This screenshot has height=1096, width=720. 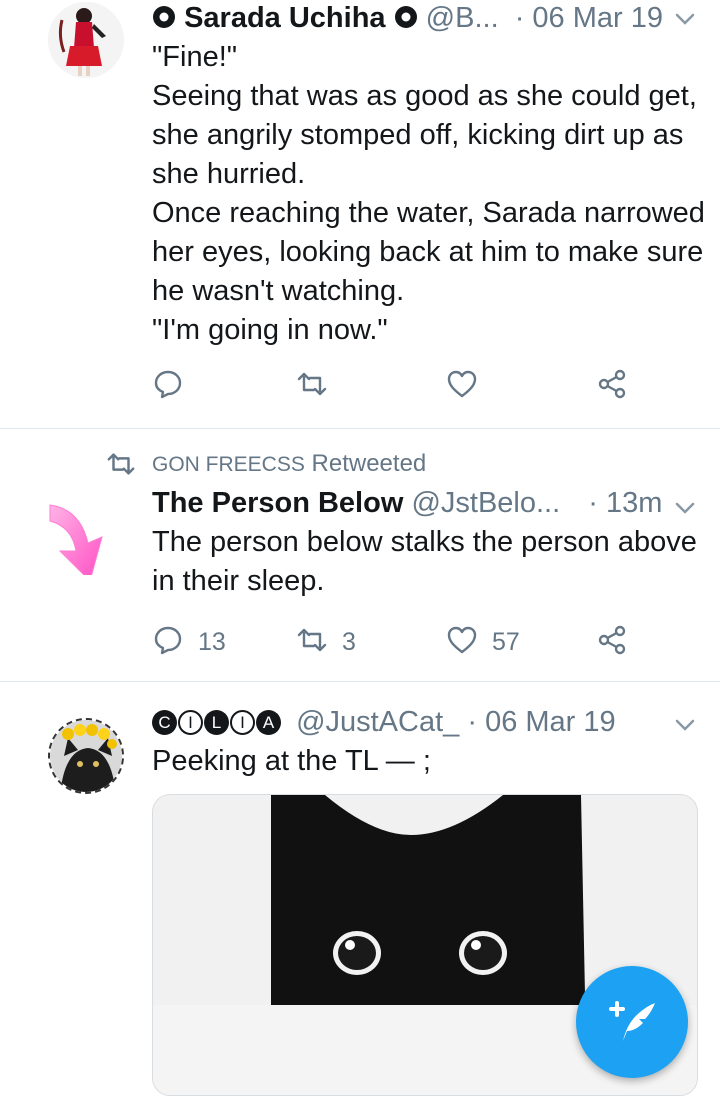 What do you see at coordinates (189, 642) in the screenshot?
I see `reply-button: 13` at bounding box center [189, 642].